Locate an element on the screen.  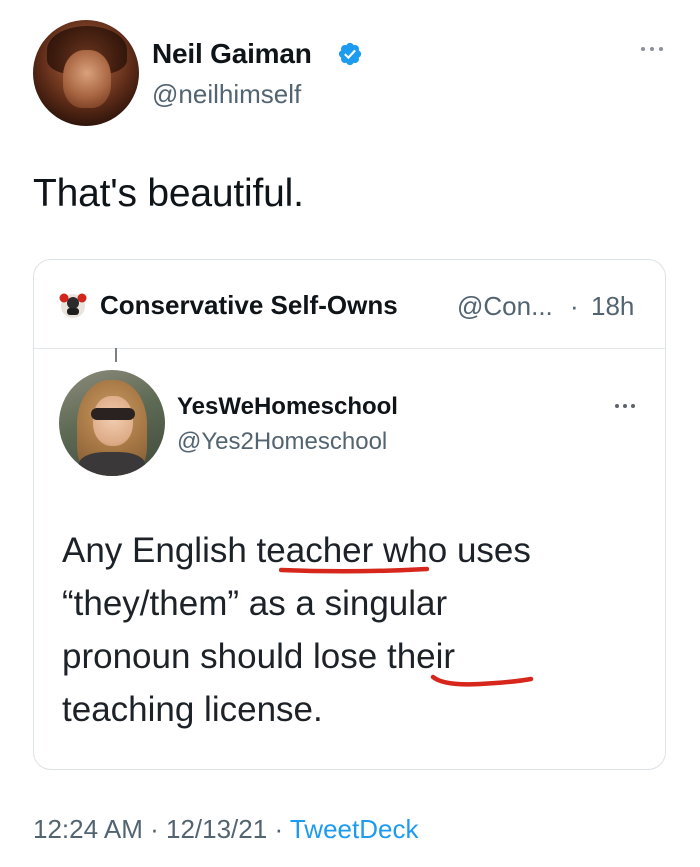
quoted-tweet-header: Conservative Self-Owns @Con... · 18h is located at coordinates (349, 304).